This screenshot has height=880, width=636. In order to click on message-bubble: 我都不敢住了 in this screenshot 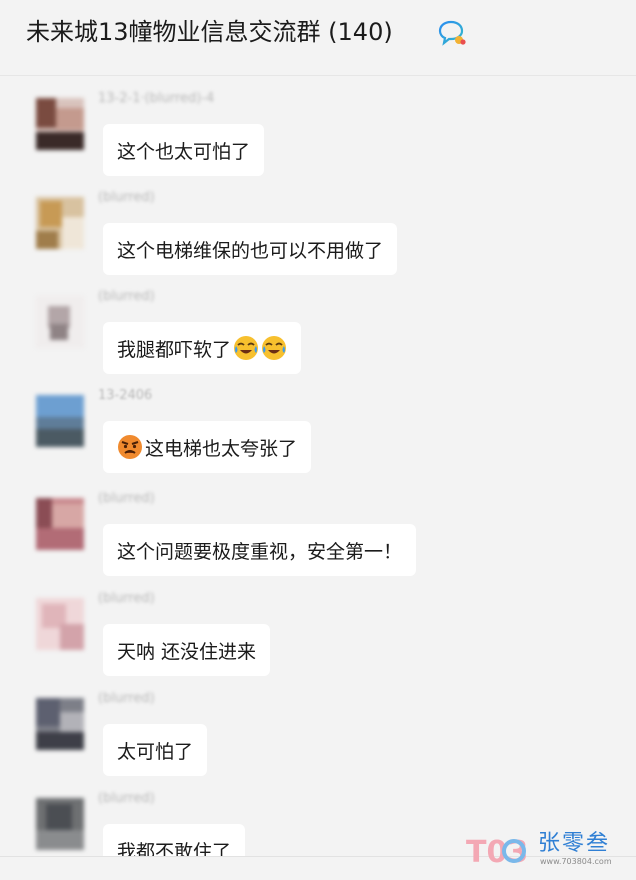, I will do `click(174, 840)`.